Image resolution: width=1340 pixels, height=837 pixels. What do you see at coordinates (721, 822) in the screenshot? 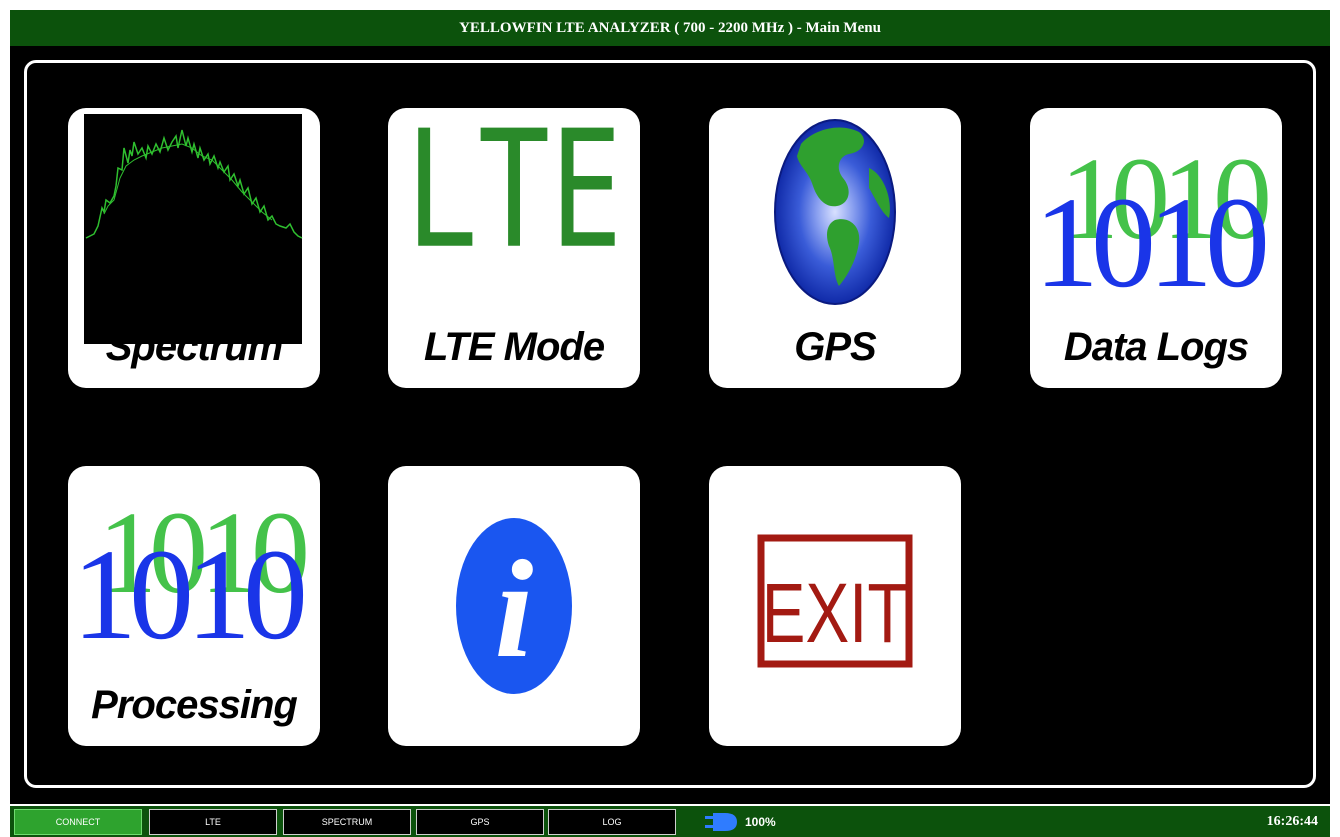
I see `battery-plug-icon` at bounding box center [721, 822].